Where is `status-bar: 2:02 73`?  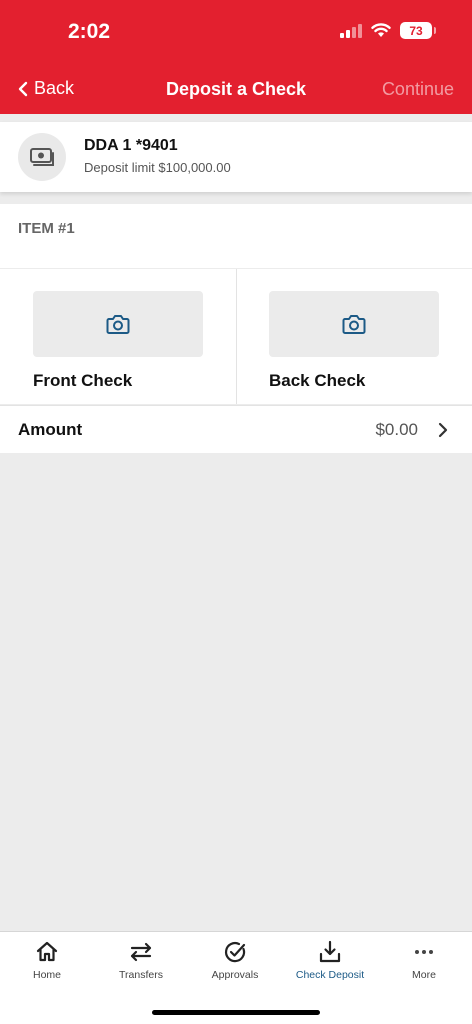
status-bar: 2:02 73 is located at coordinates (236, 31).